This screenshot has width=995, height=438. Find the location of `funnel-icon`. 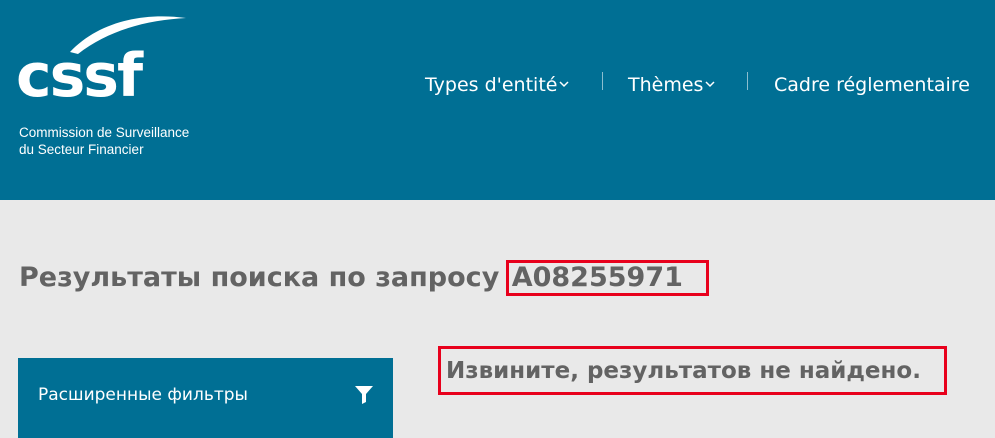

funnel-icon is located at coordinates (364, 395).